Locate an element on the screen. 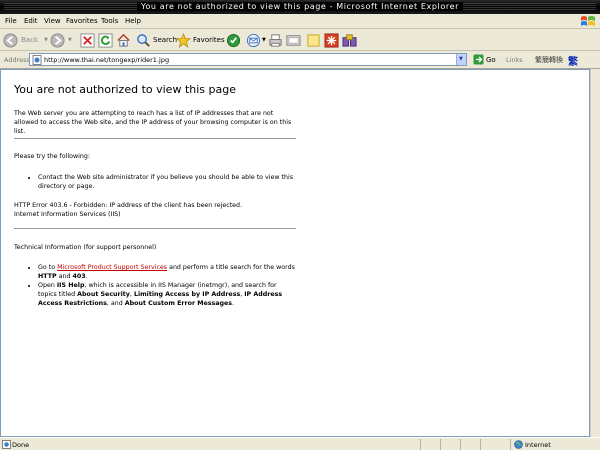  chevron-down-icon: ▼ is located at coordinates (461, 59).